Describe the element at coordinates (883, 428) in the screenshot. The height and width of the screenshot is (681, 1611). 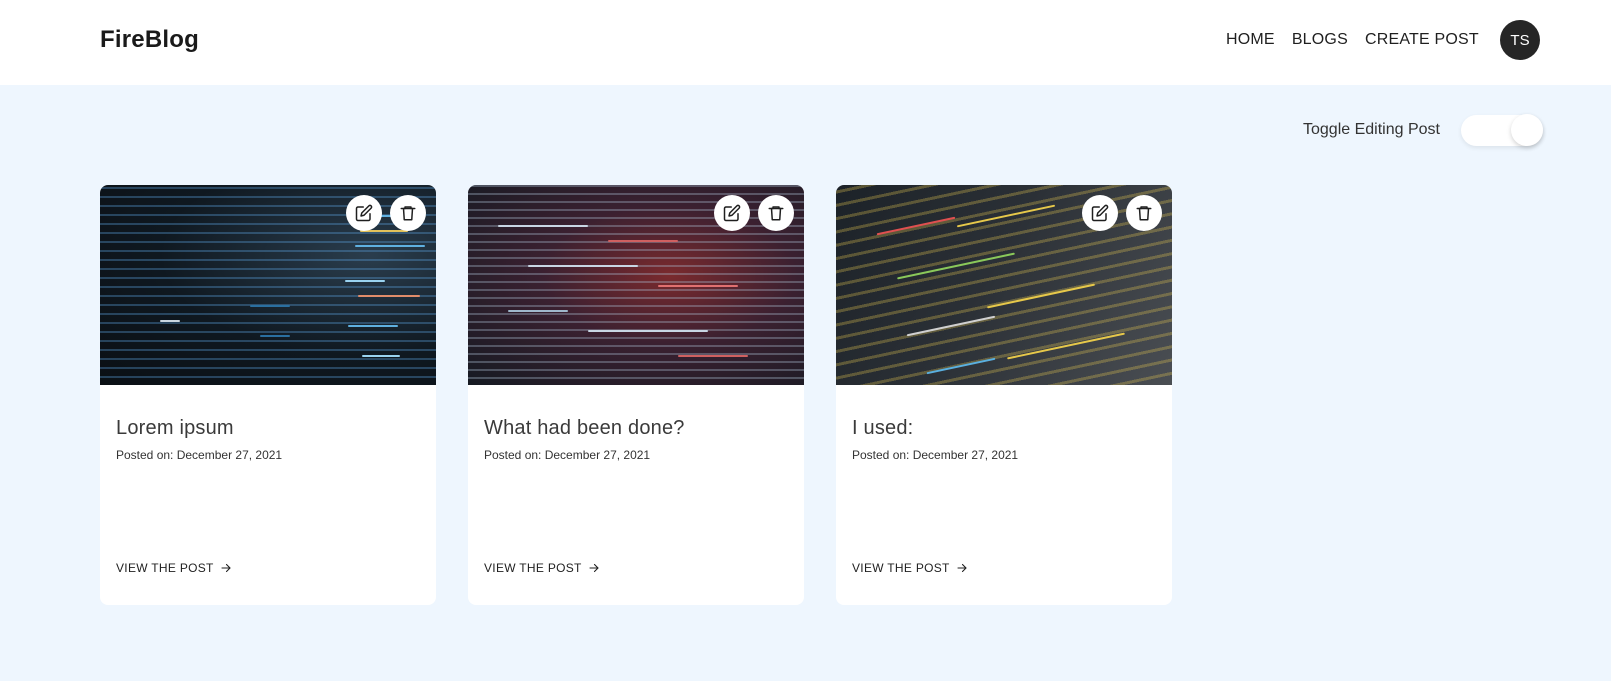
I see `post-title: I used:` at that location.